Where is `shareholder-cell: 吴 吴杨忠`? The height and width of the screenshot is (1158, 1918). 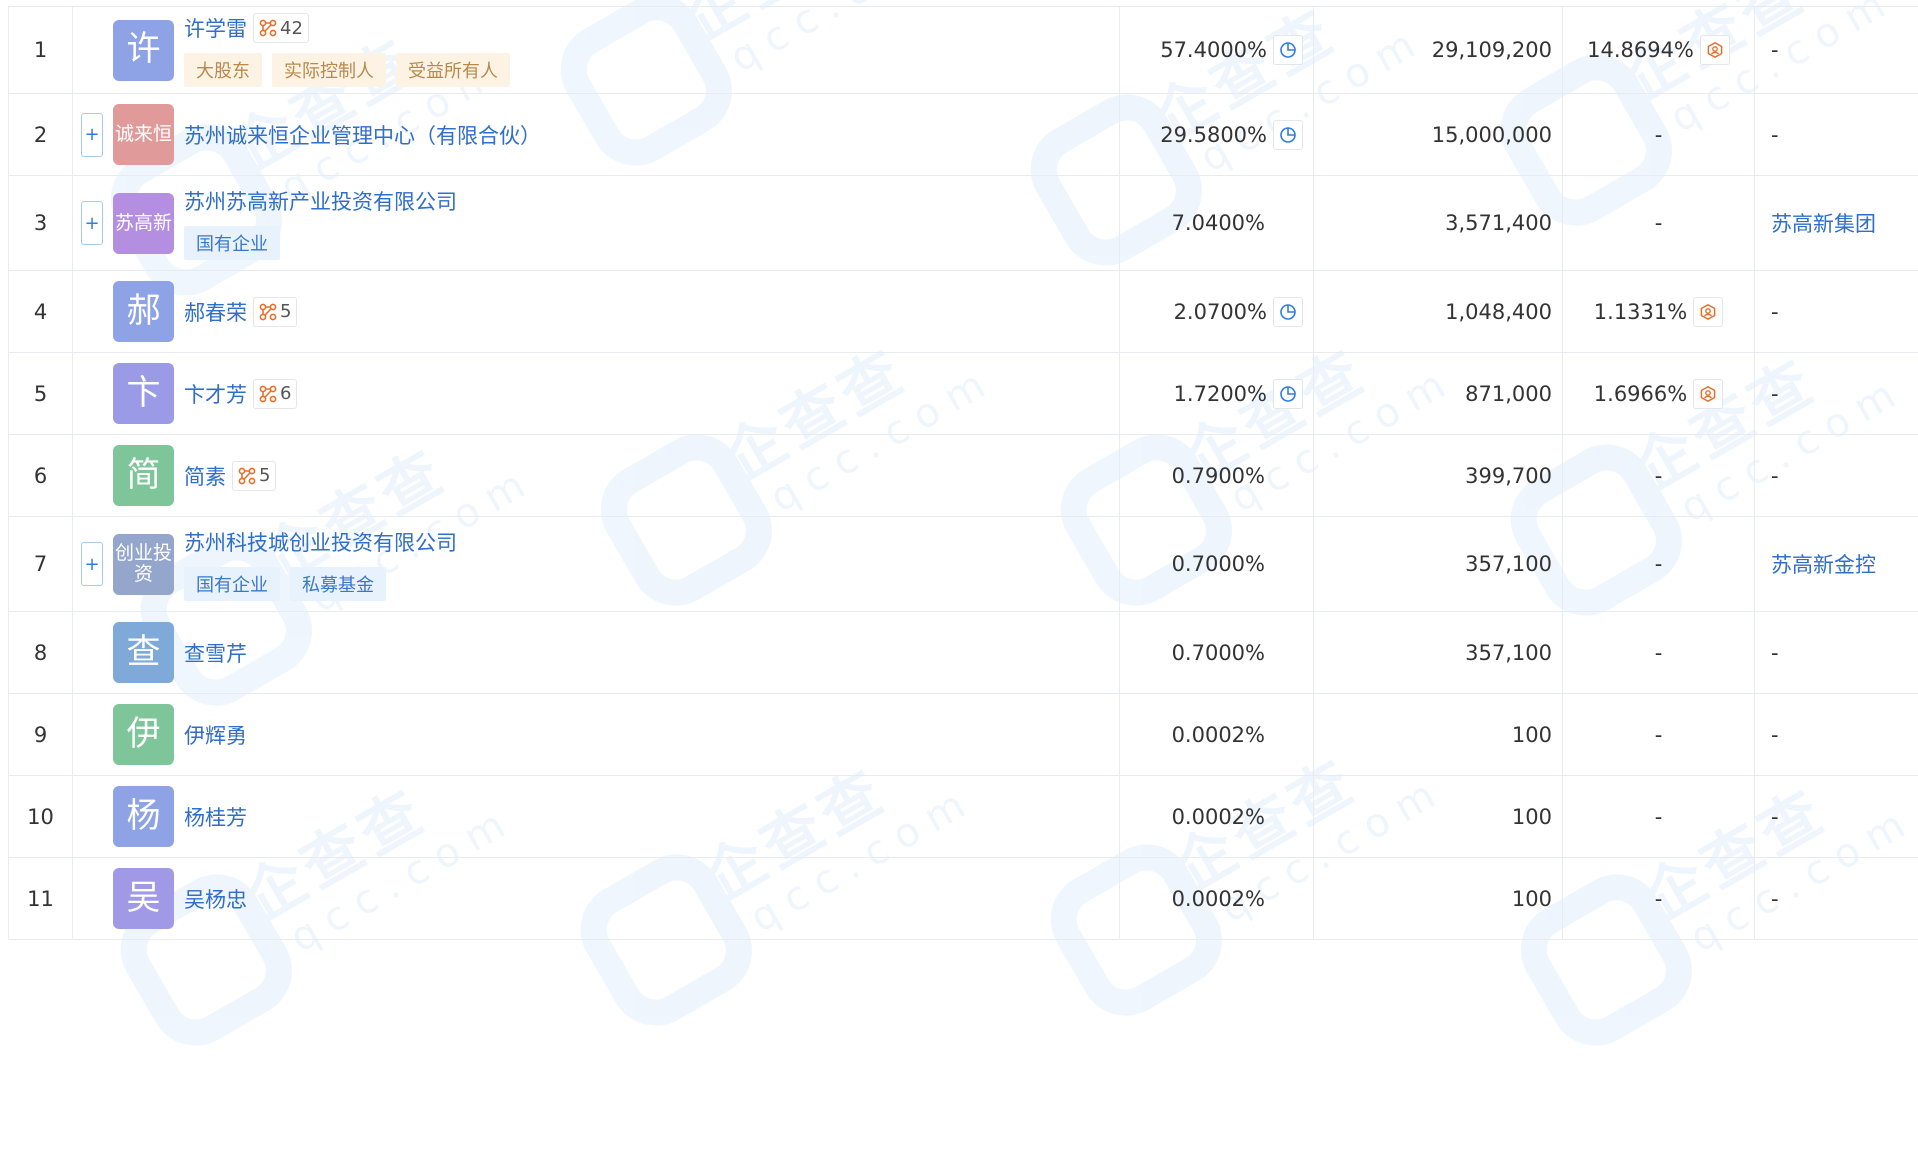
shareholder-cell: 吴 吴杨忠 is located at coordinates (596, 898).